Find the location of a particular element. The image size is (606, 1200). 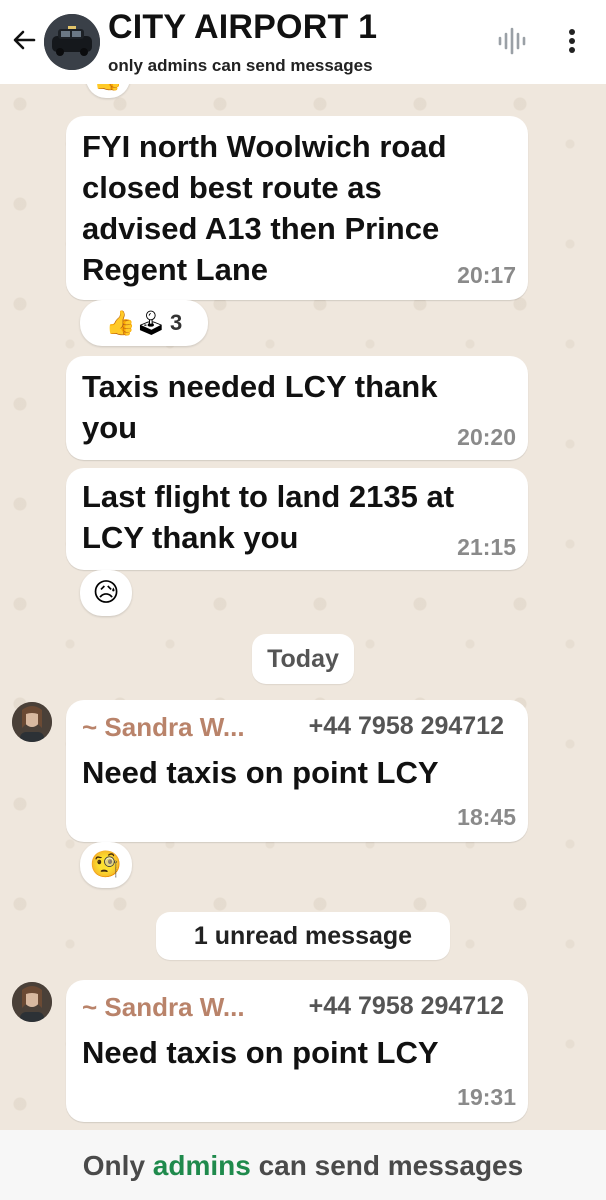

sad-face-icon: 😥 is located at coordinates (106, 593).